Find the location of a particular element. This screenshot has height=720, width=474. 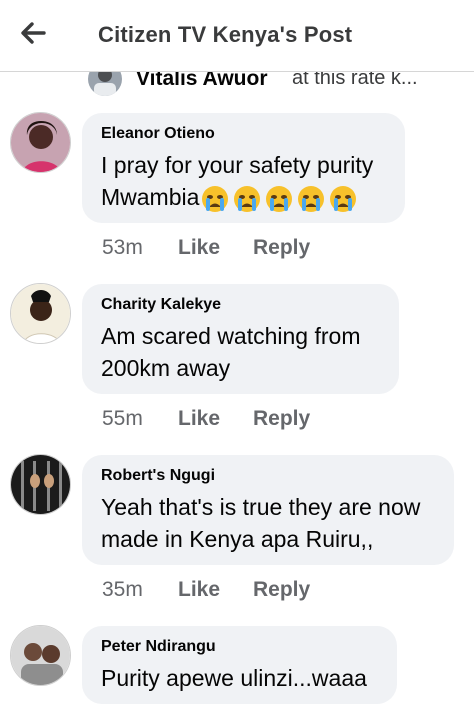

comment-text-line: Yeah that's is true they are now is located at coordinates (261, 507).